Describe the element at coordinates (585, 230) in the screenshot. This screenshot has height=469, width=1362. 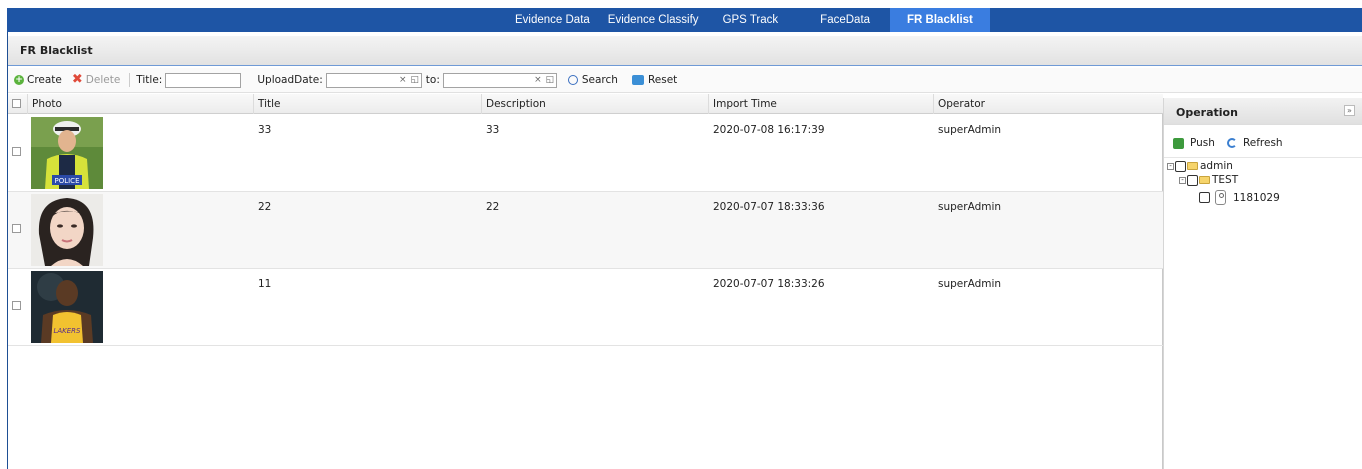
I see `table-row: 22 22 2020-07-07 18:33:36 superAdmin` at that location.